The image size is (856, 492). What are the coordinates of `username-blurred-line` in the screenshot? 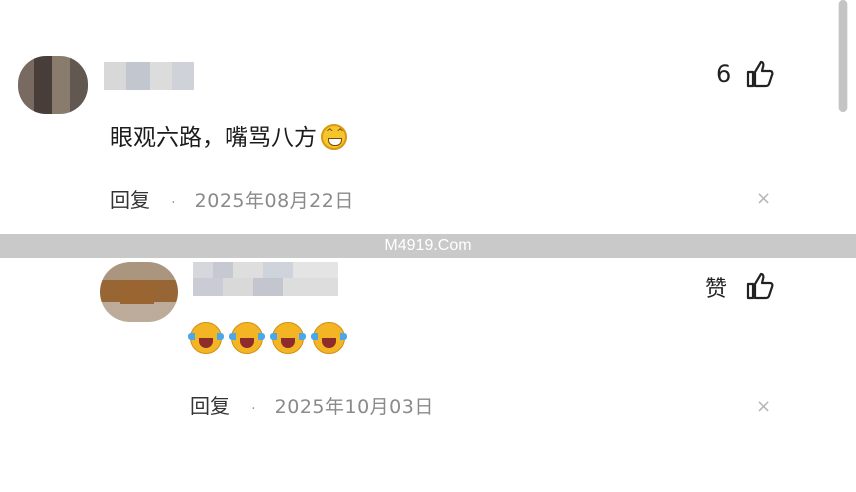 It's located at (265, 287).